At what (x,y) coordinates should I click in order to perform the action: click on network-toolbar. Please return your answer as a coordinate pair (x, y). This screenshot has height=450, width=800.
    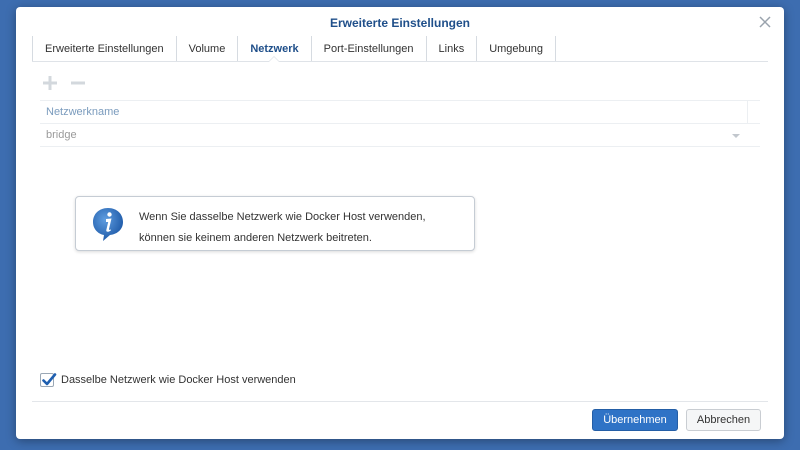
    Looking at the image, I should click on (64, 83).